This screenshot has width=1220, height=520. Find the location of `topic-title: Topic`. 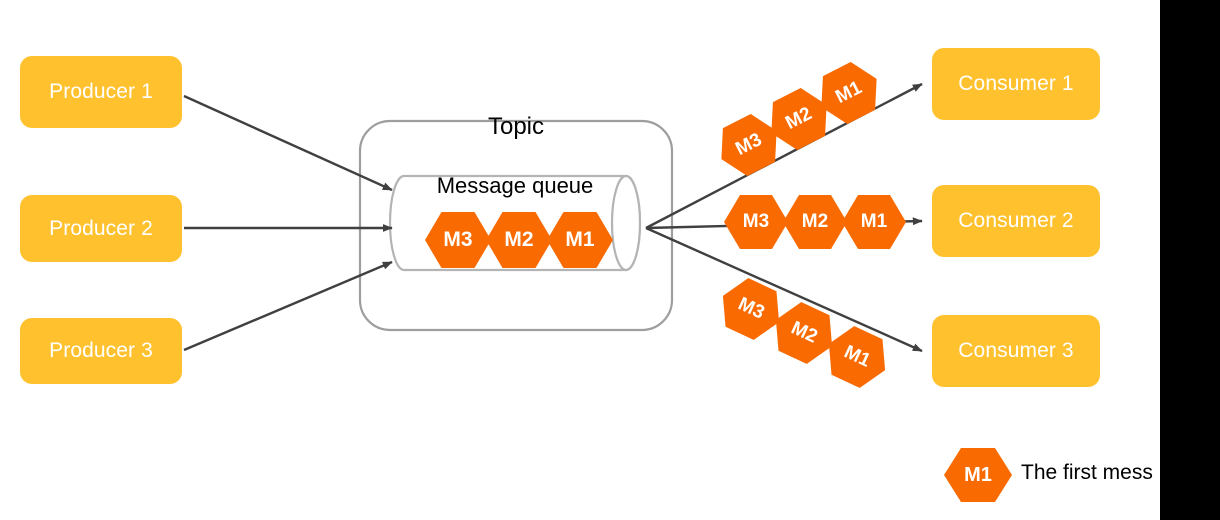

topic-title: Topic is located at coordinates (516, 126).